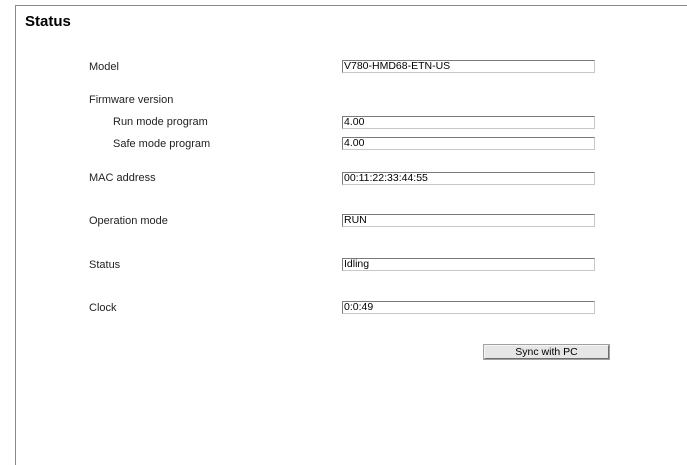  Describe the element at coordinates (468, 307) in the screenshot. I see `clock-field: 0:0:49` at that location.